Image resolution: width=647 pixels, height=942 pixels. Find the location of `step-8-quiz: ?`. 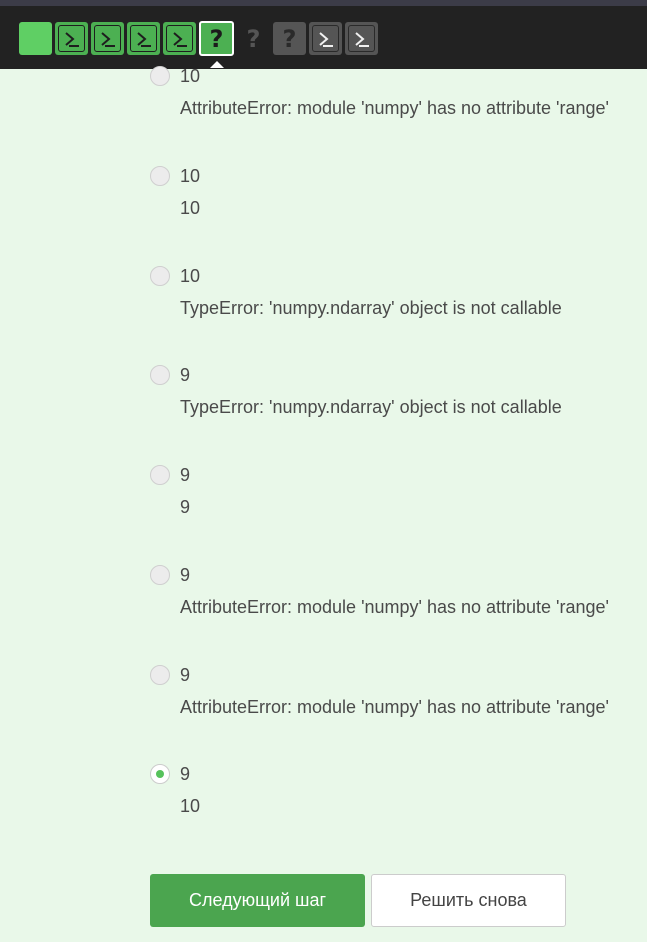

step-8-quiz: ? is located at coordinates (289, 38).